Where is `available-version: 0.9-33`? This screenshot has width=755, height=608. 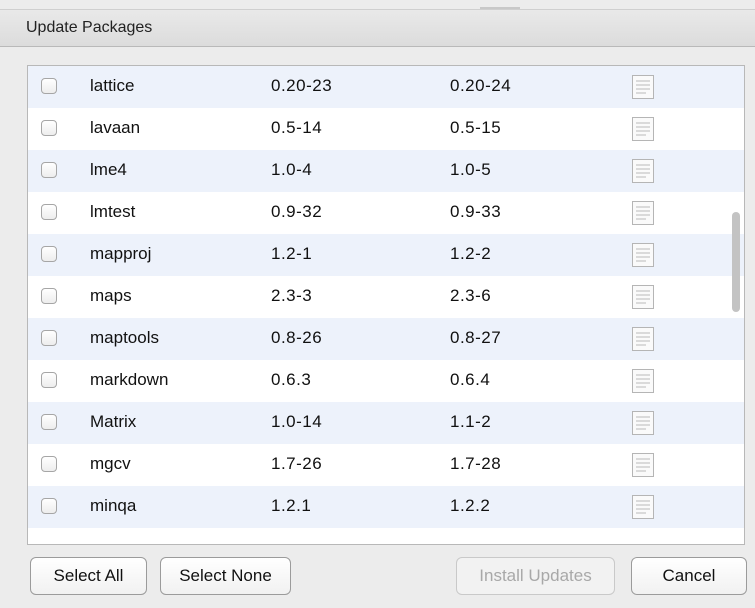
available-version: 0.9-33 is located at coordinates (476, 211).